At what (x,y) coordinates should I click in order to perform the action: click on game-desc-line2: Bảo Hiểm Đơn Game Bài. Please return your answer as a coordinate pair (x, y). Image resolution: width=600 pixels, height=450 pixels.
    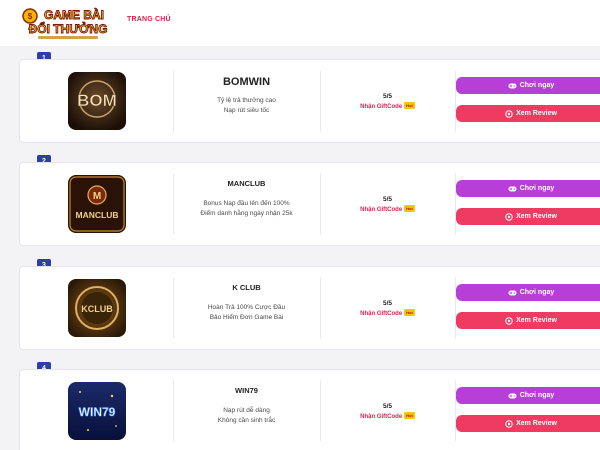
    Looking at the image, I should click on (246, 317).